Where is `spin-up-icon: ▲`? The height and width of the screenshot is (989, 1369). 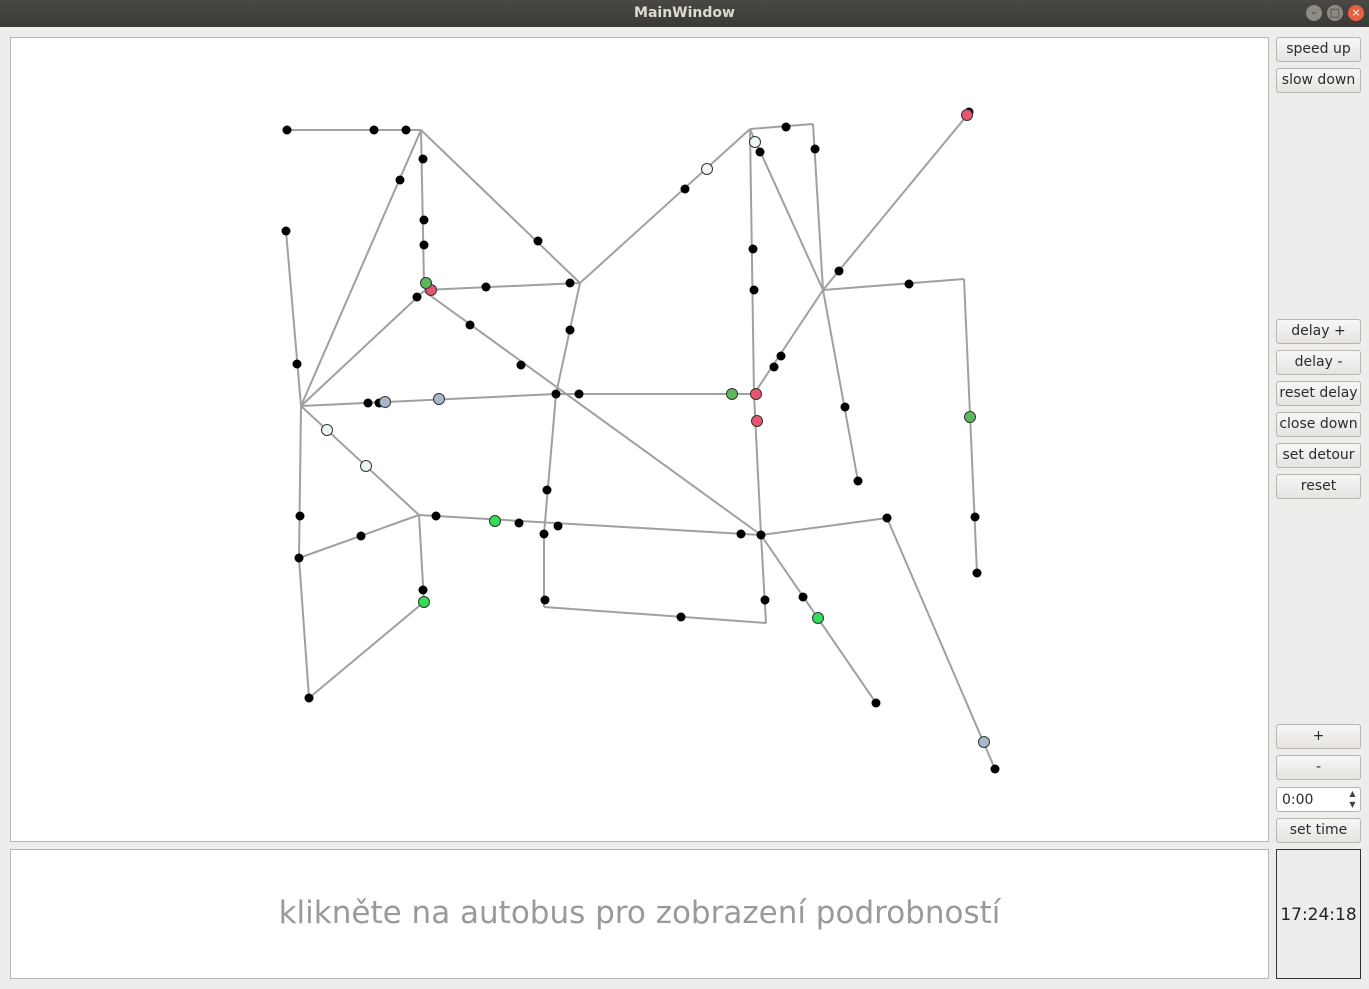
spin-up-icon: ▲ is located at coordinates (1352, 793).